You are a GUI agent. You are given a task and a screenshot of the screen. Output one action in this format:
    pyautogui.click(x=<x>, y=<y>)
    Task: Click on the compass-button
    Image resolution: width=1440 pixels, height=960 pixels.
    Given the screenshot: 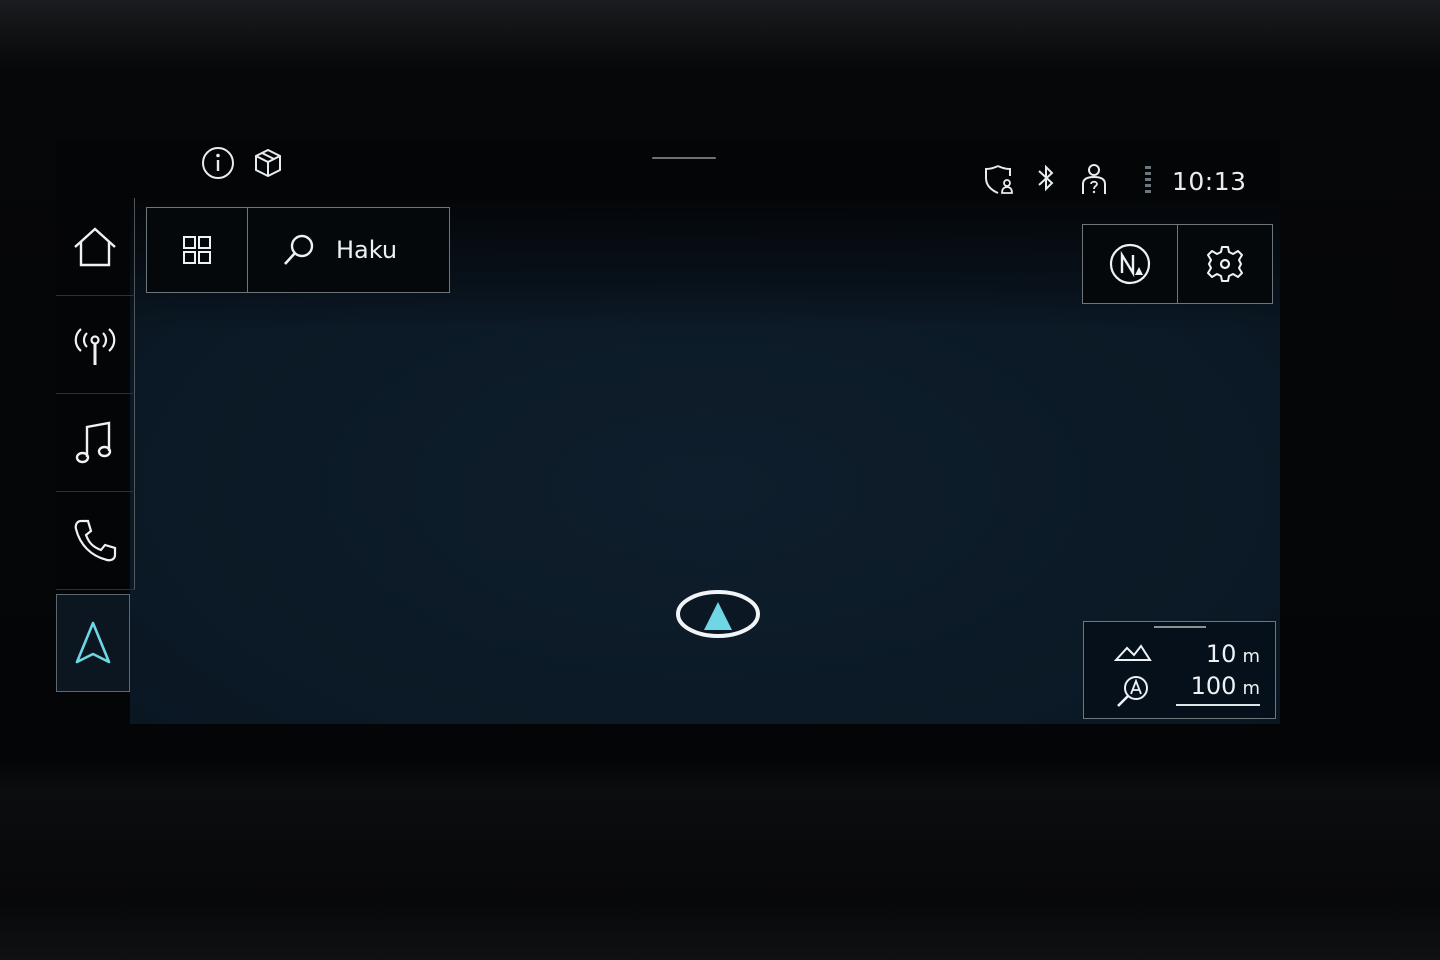 What is the action you would take?
    pyautogui.click(x=1130, y=264)
    